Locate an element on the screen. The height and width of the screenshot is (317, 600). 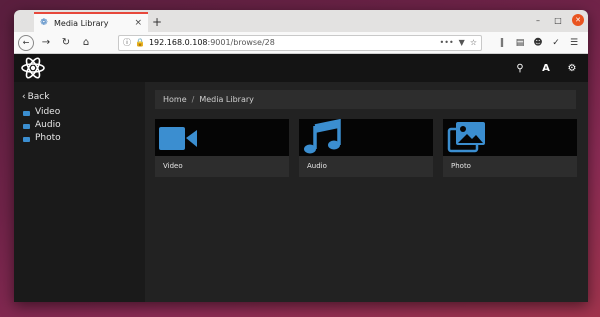
media-card-grid: Video Audio Photo is located at coordinates (366, 148).